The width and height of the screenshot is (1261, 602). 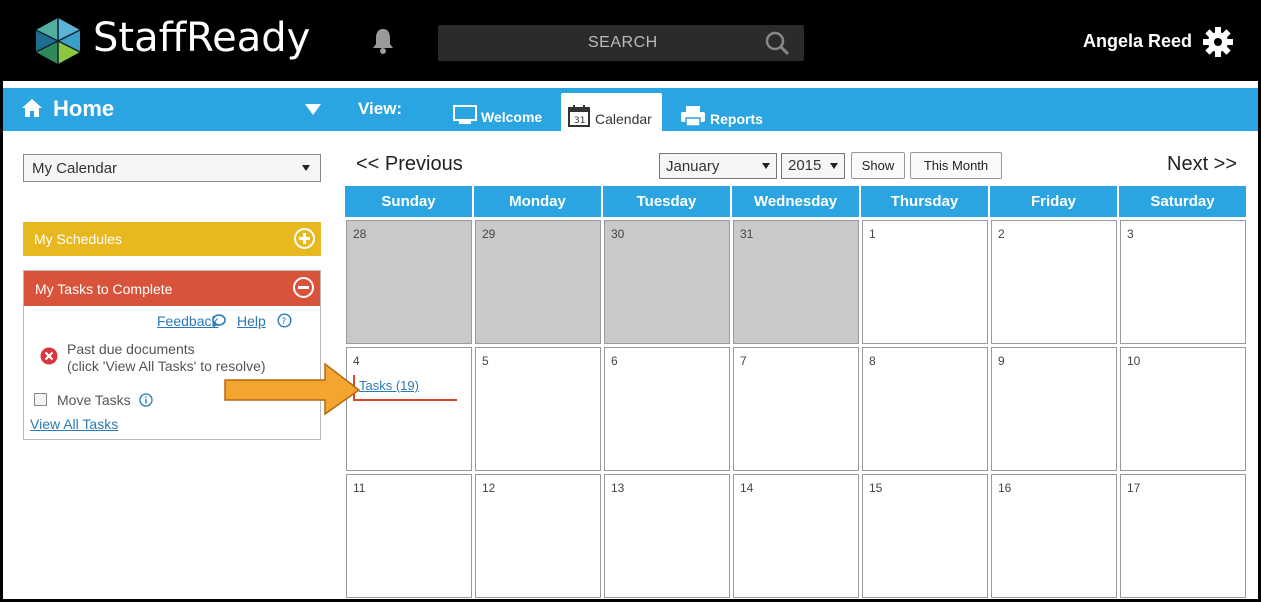 What do you see at coordinates (1001, 234) in the screenshot?
I see `day-number: 2` at bounding box center [1001, 234].